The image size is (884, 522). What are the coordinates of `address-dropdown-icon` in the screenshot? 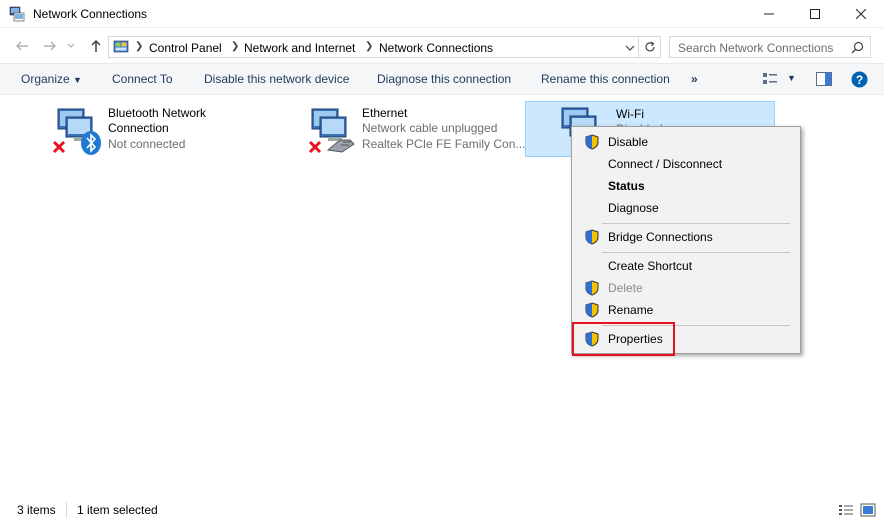 It's located at (630, 48).